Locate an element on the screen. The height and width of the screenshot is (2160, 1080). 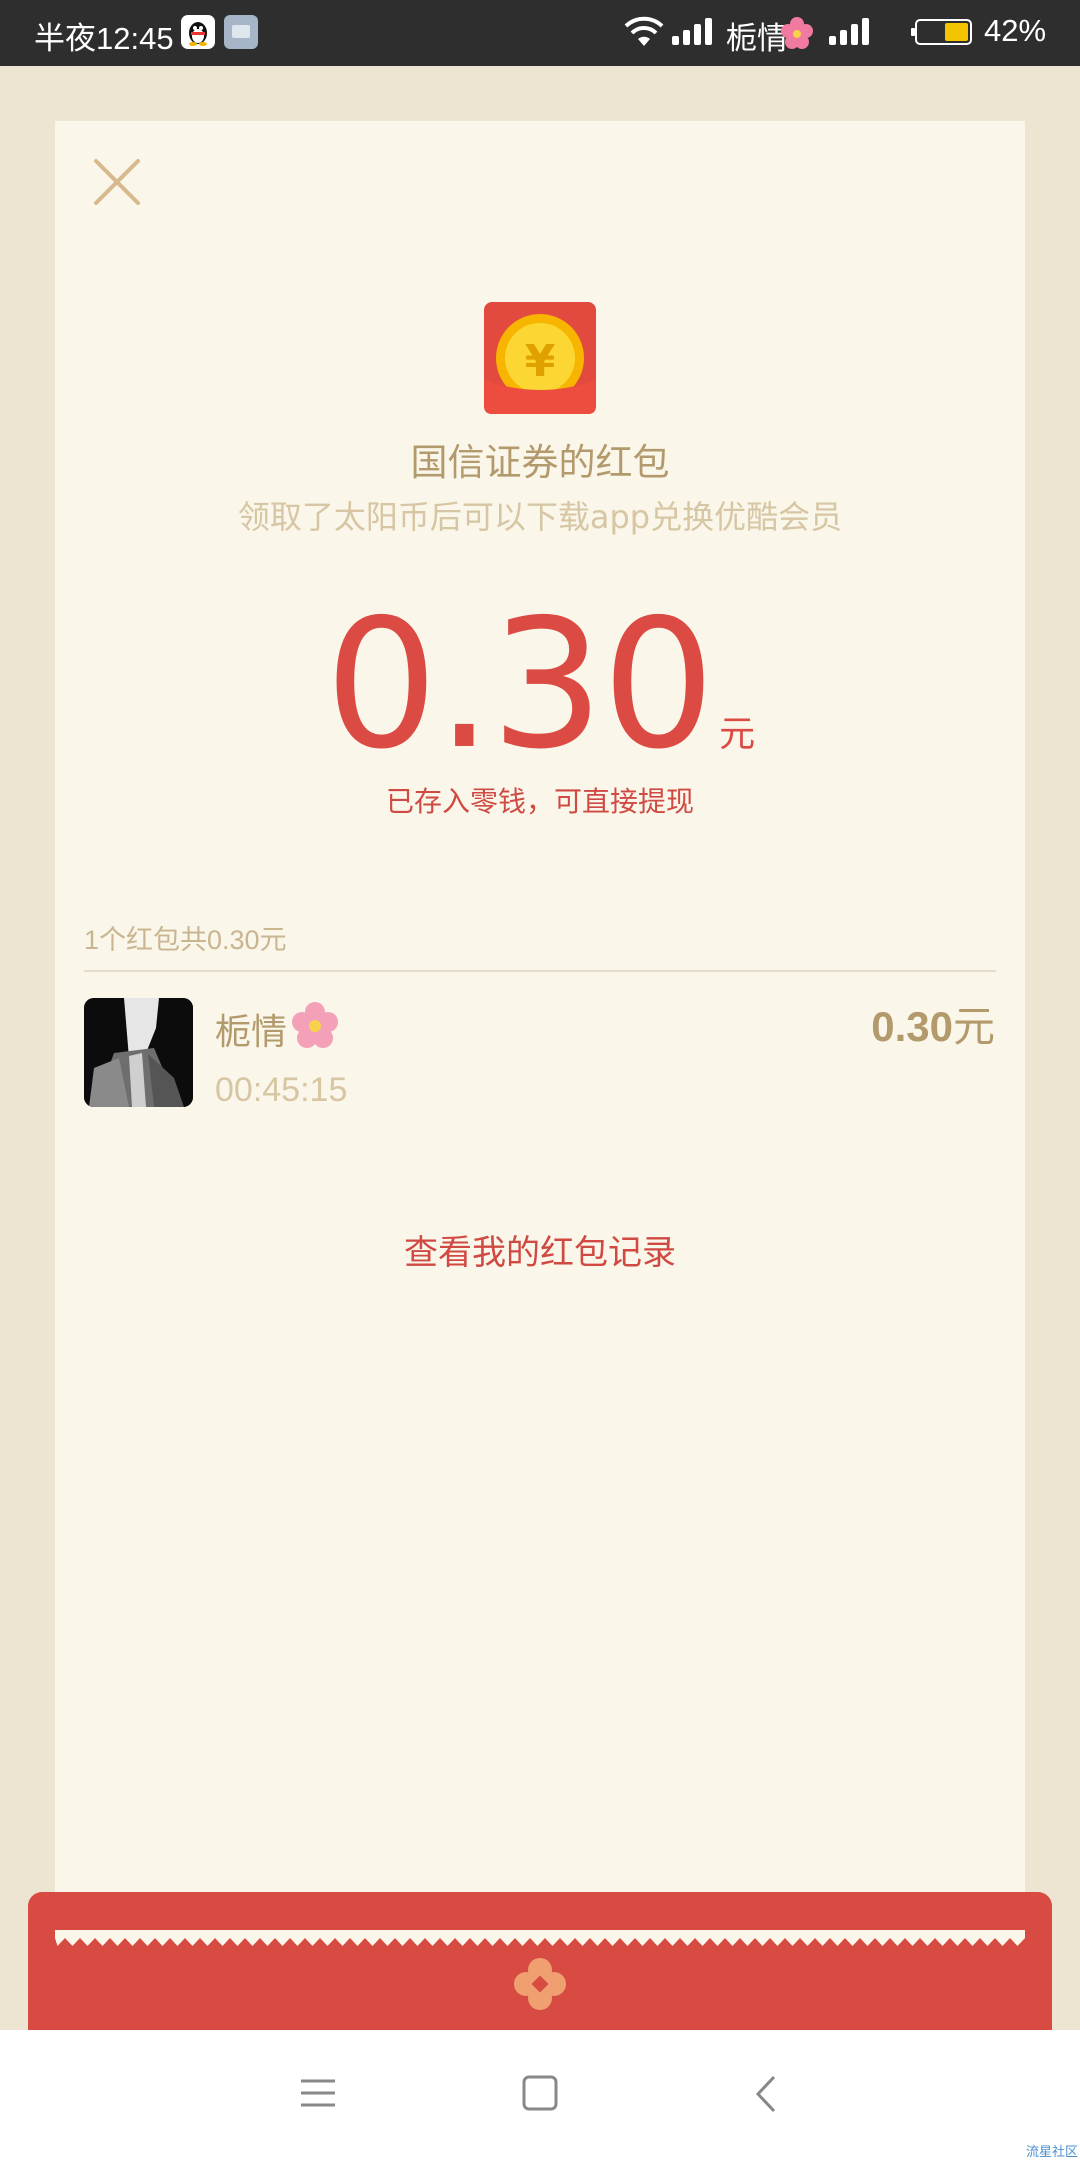
battery-percent: 42% is located at coordinates (1015, 30).